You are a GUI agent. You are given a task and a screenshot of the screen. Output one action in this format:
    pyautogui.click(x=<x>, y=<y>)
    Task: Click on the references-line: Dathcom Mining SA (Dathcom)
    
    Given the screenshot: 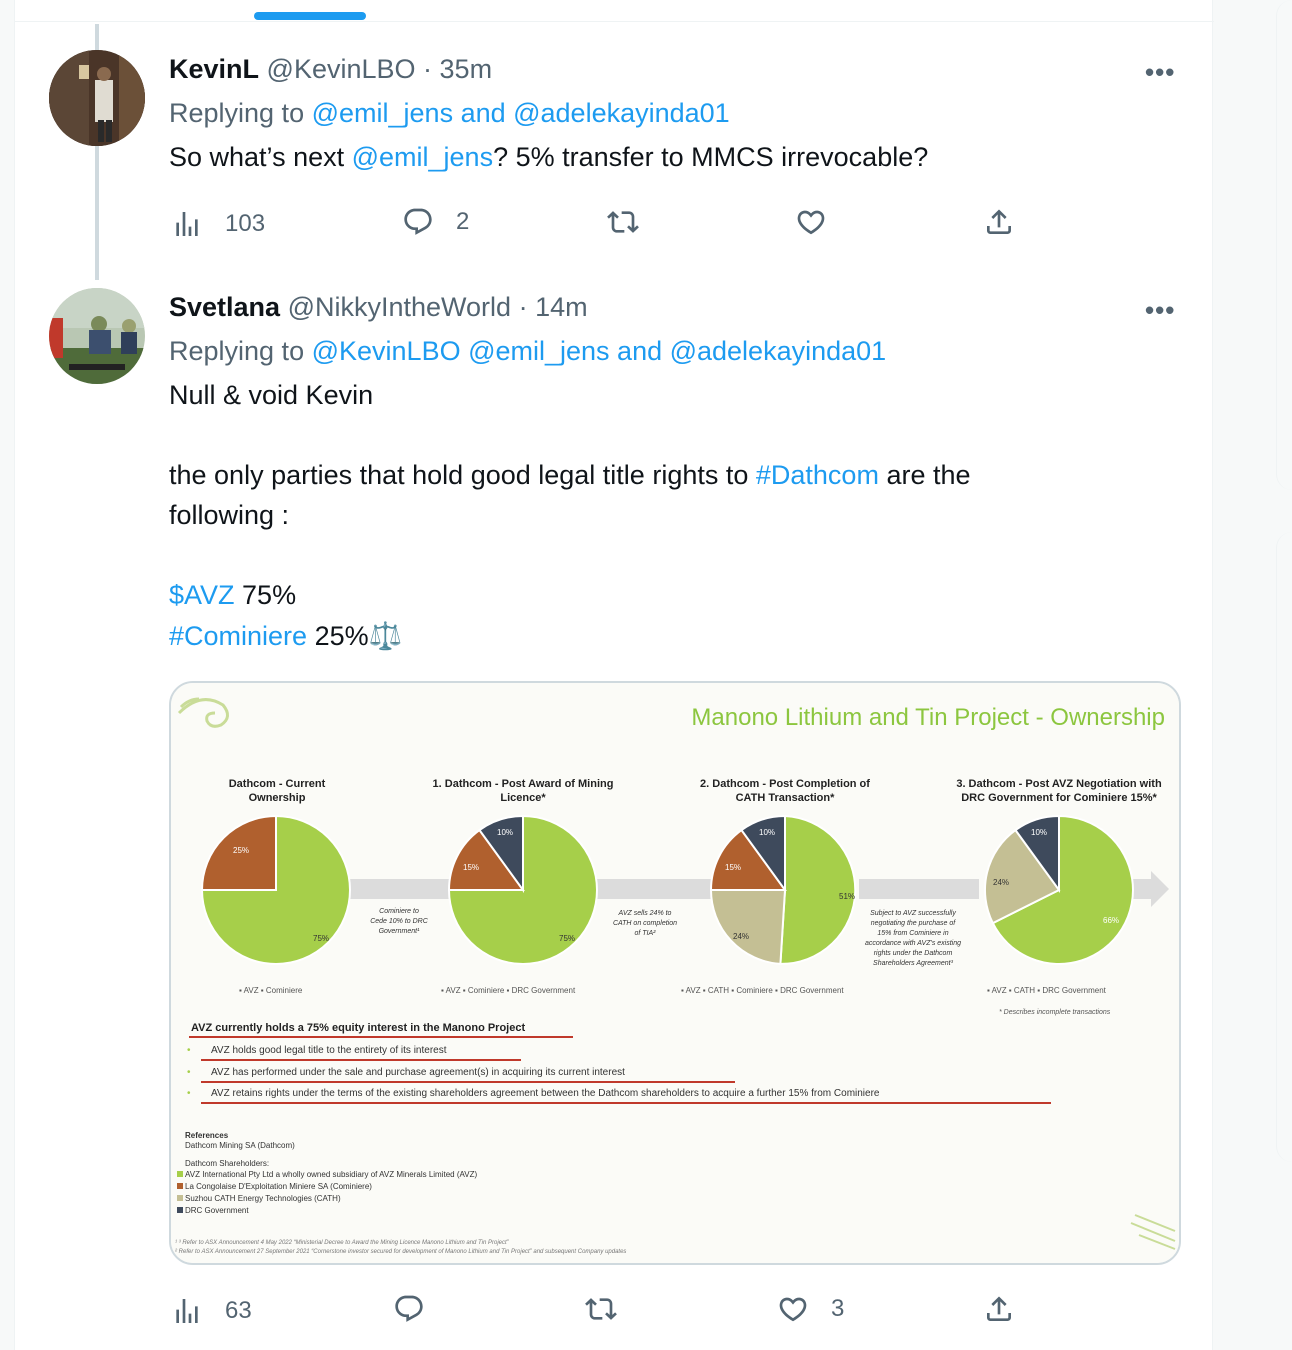 What is the action you would take?
    pyautogui.click(x=240, y=1145)
    